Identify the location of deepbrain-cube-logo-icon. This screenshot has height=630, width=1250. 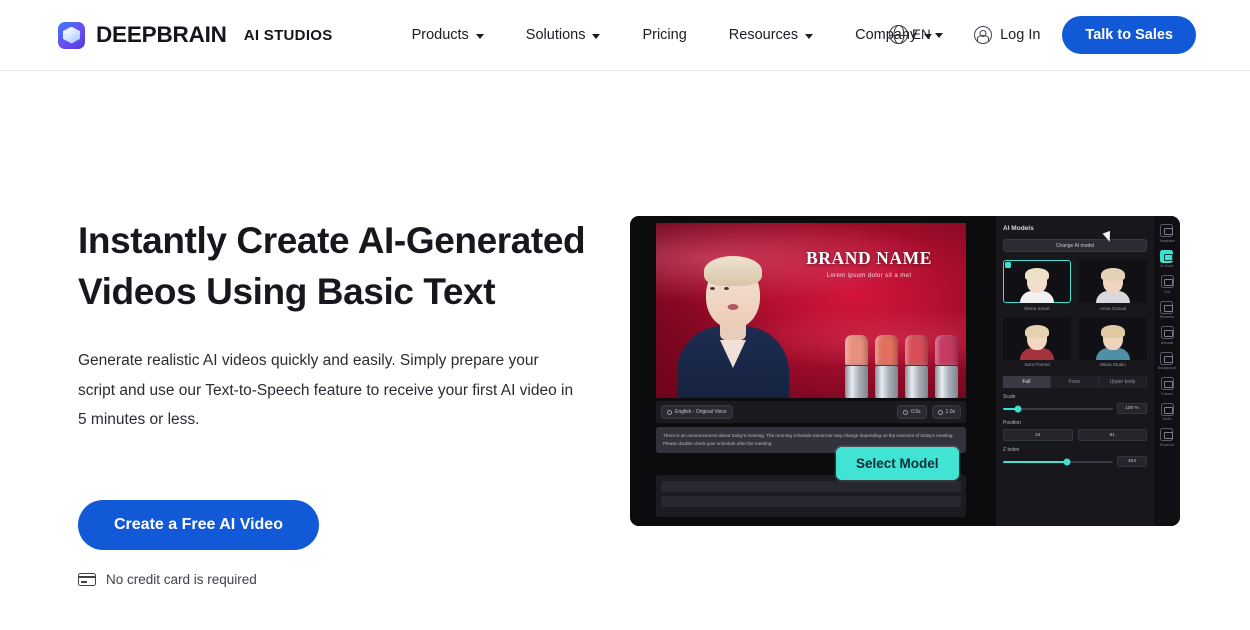
(71, 35).